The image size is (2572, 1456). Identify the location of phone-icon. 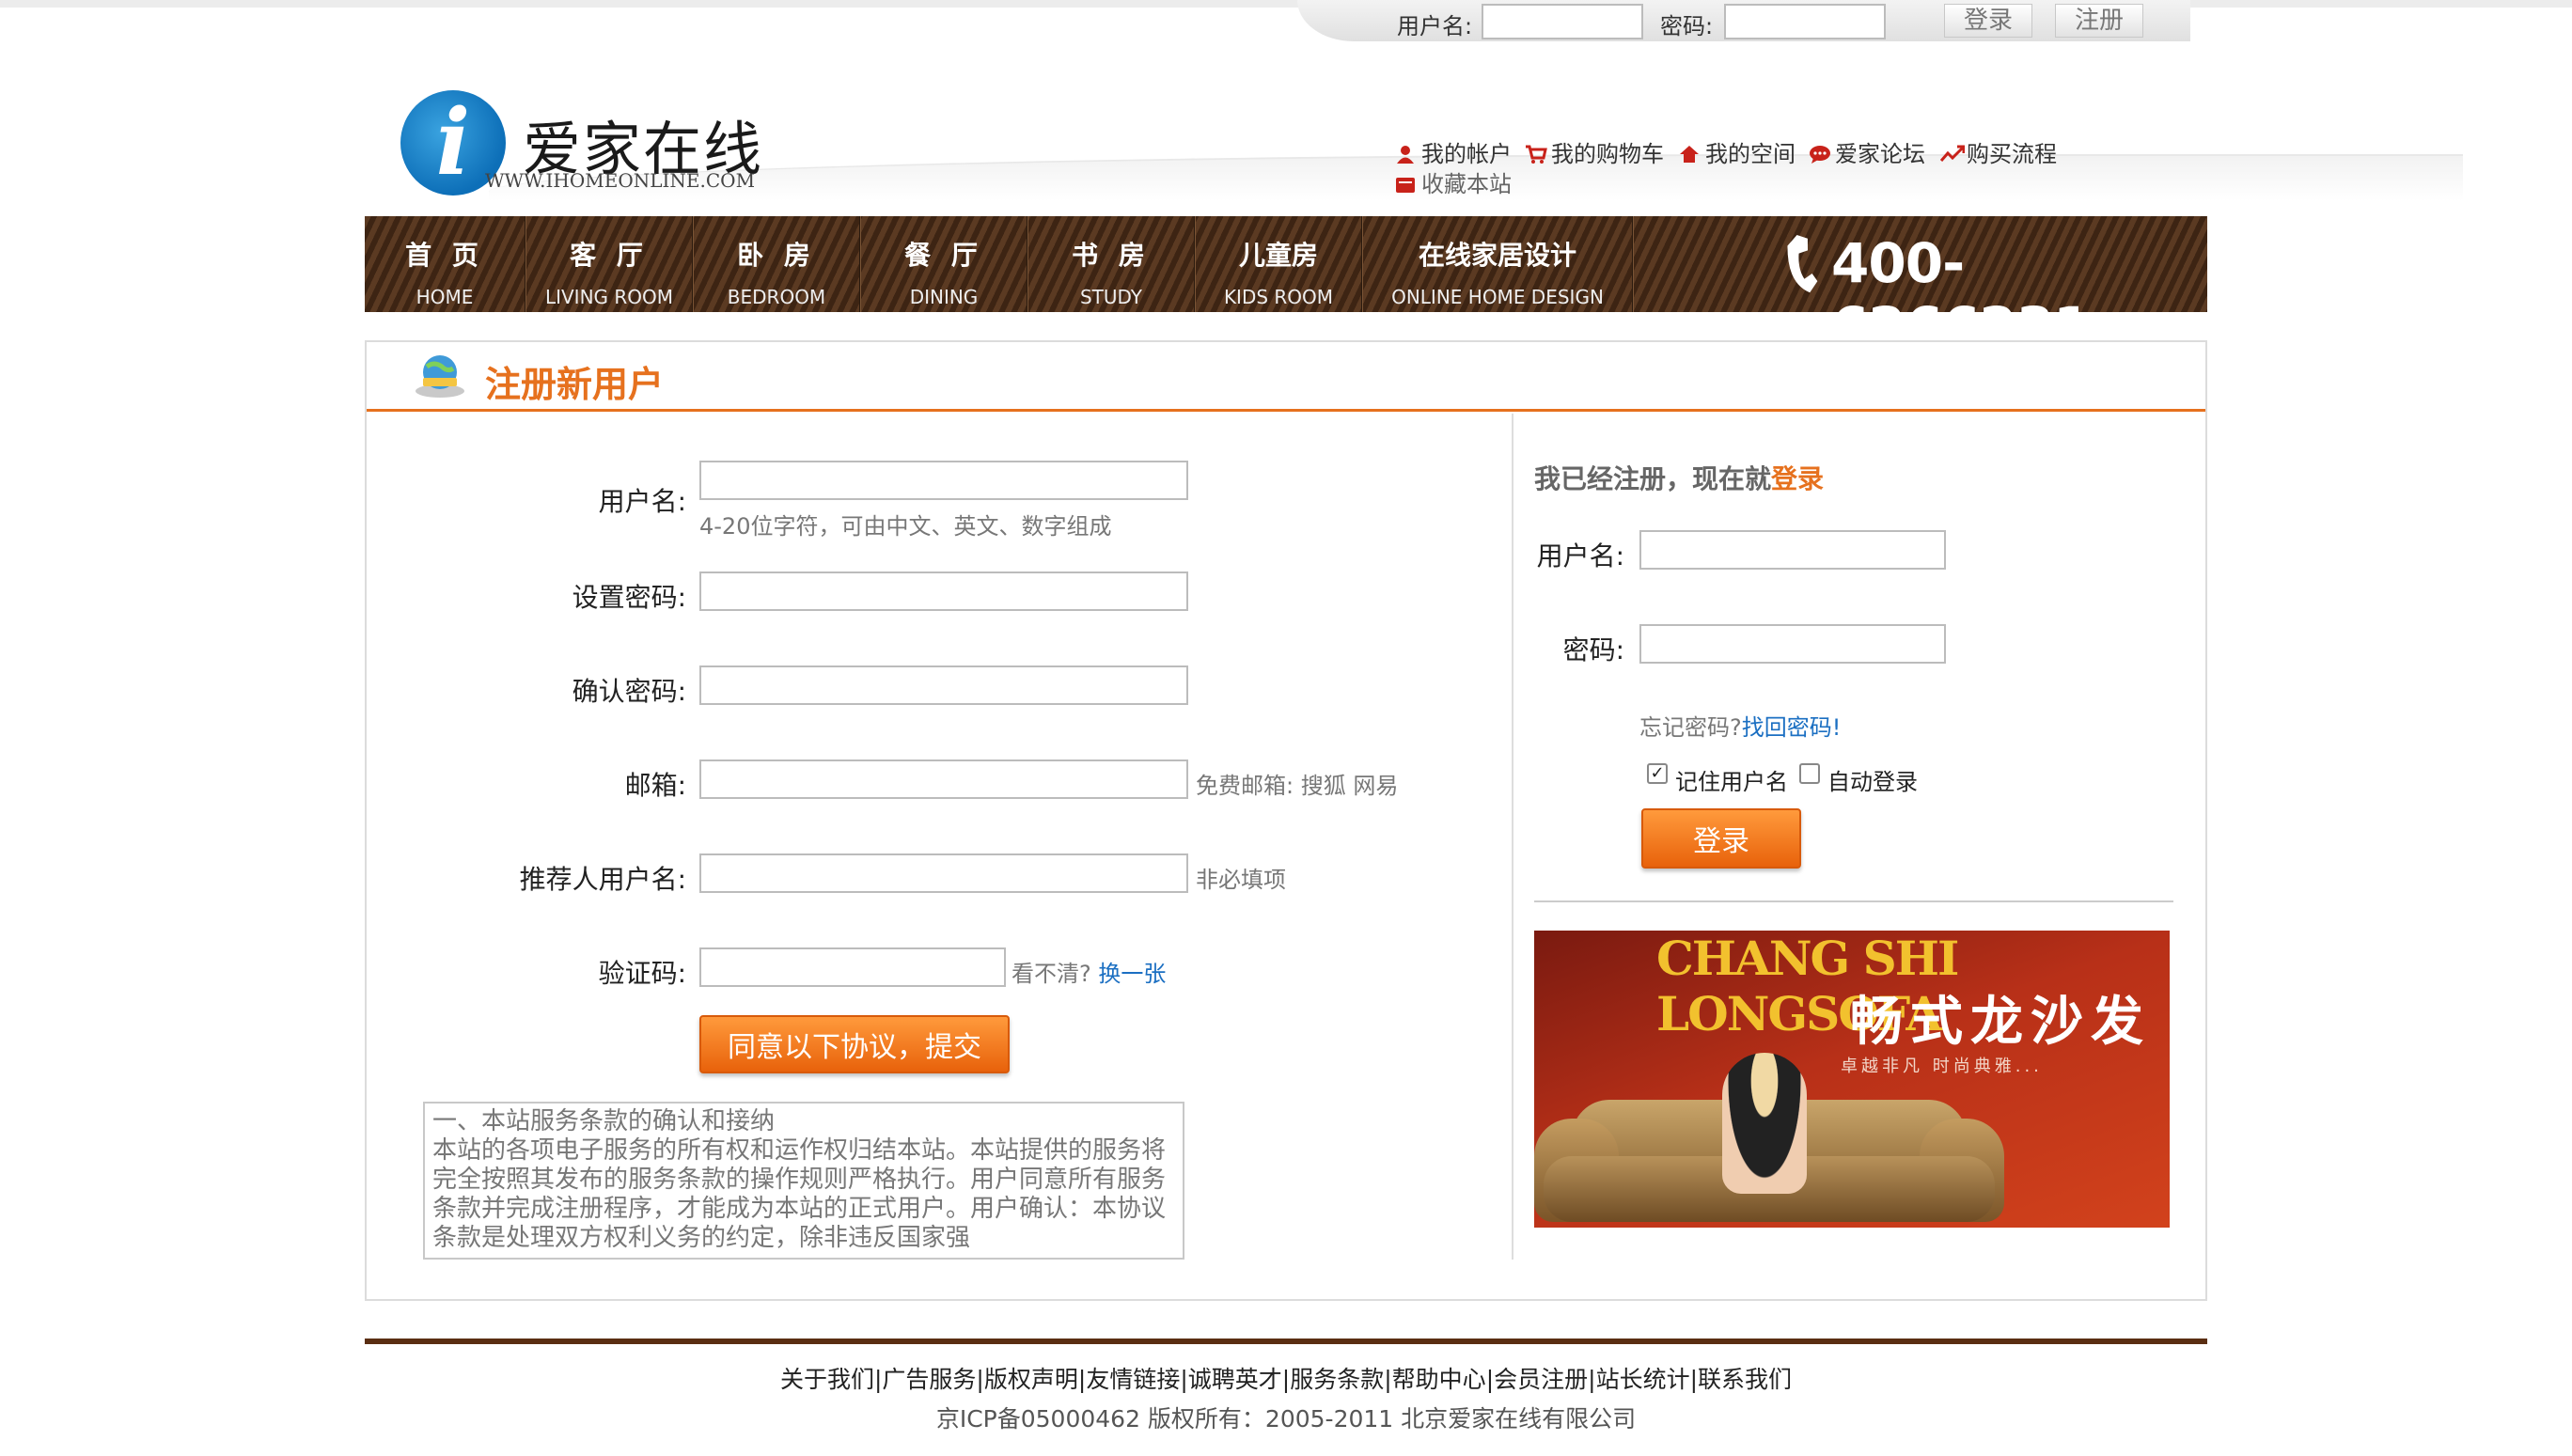
(1798, 266).